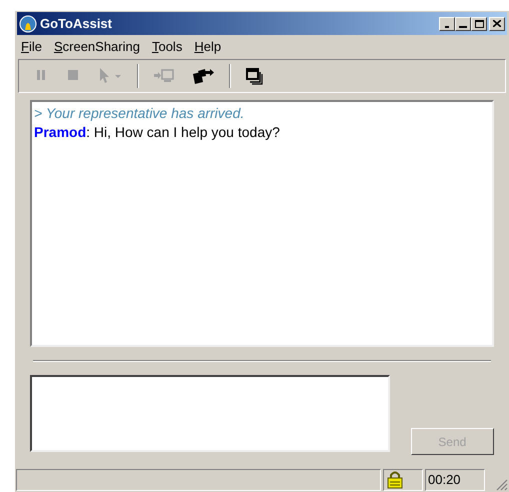 The image size is (509, 492). Describe the element at coordinates (76, 23) in the screenshot. I see `window-title: GoToAssist` at that location.